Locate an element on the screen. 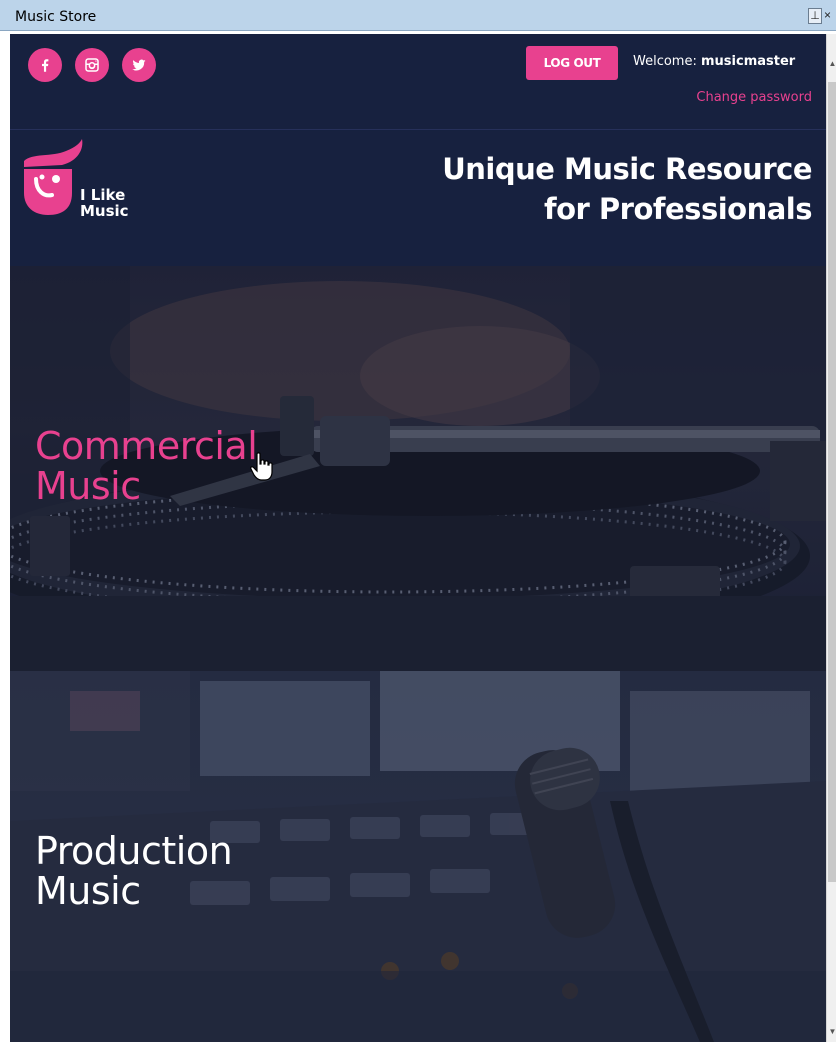 This screenshot has height=1042, width=836. production-music-title: Production Music is located at coordinates (134, 871).